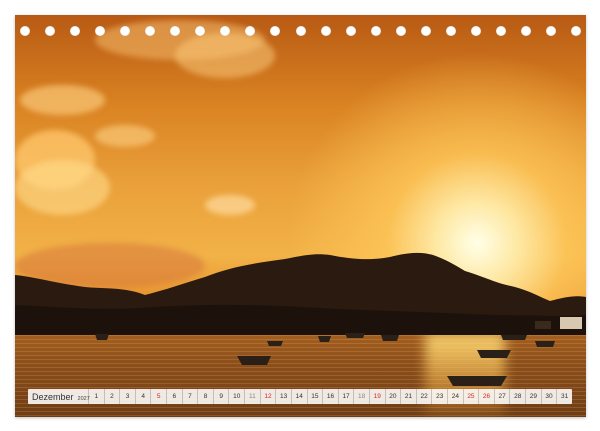  What do you see at coordinates (96, 396) in the screenshot?
I see `day-cell: 1` at bounding box center [96, 396].